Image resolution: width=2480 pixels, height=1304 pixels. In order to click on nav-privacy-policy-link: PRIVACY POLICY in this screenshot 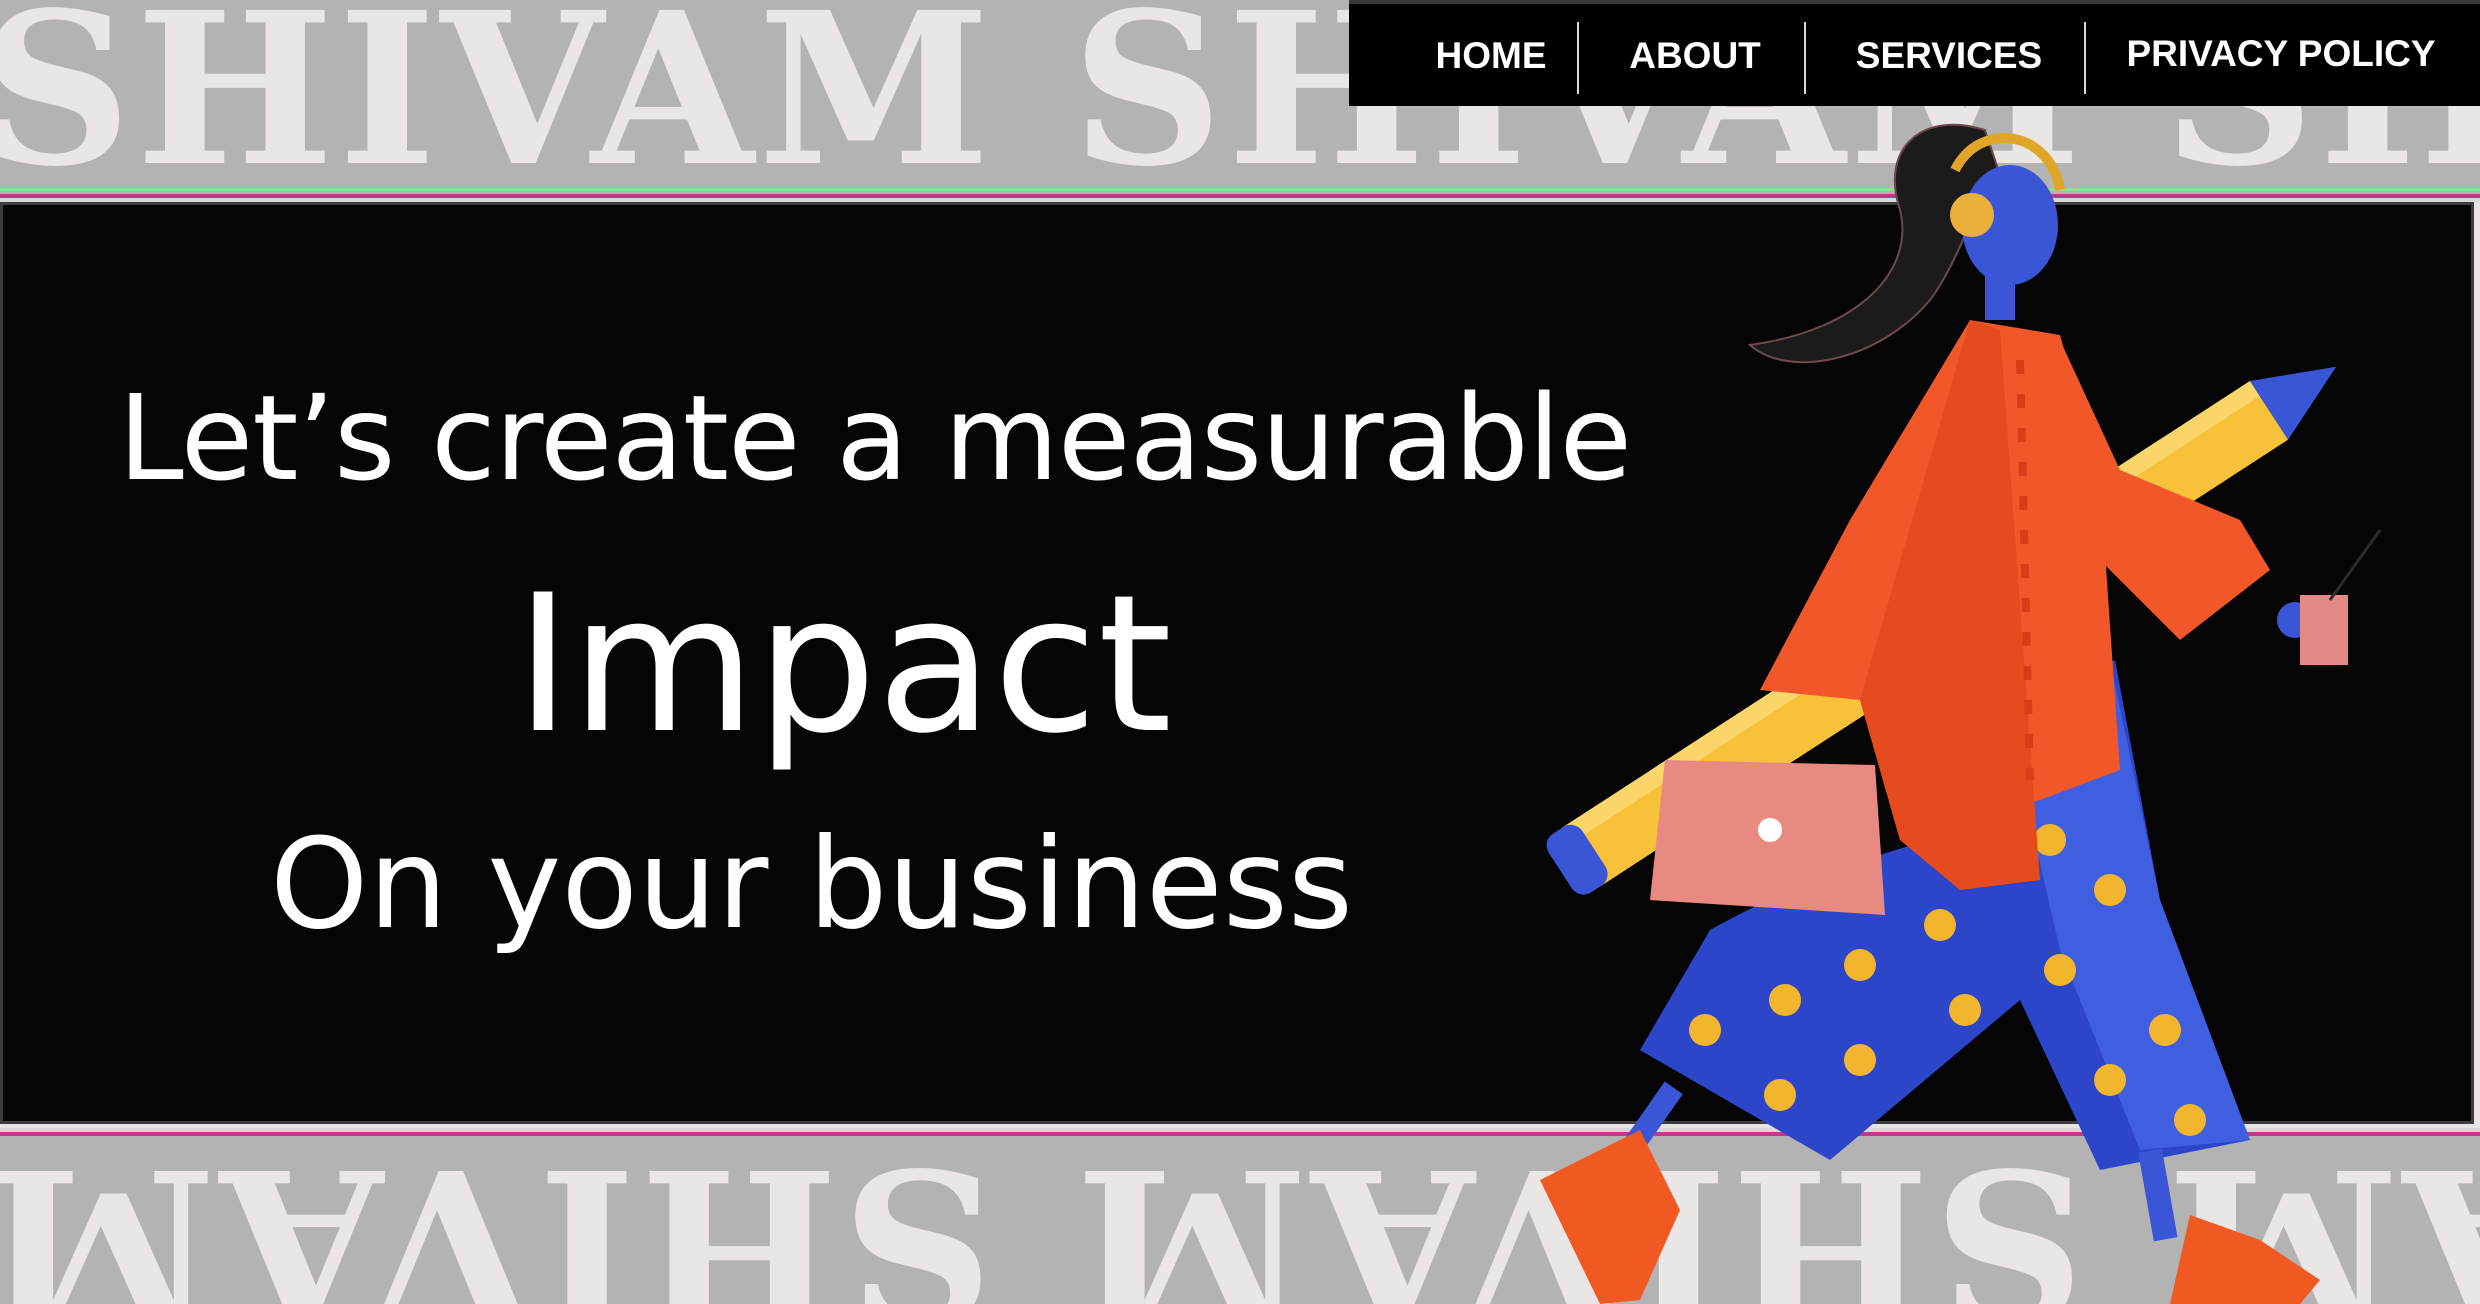, I will do `click(2281, 54)`.